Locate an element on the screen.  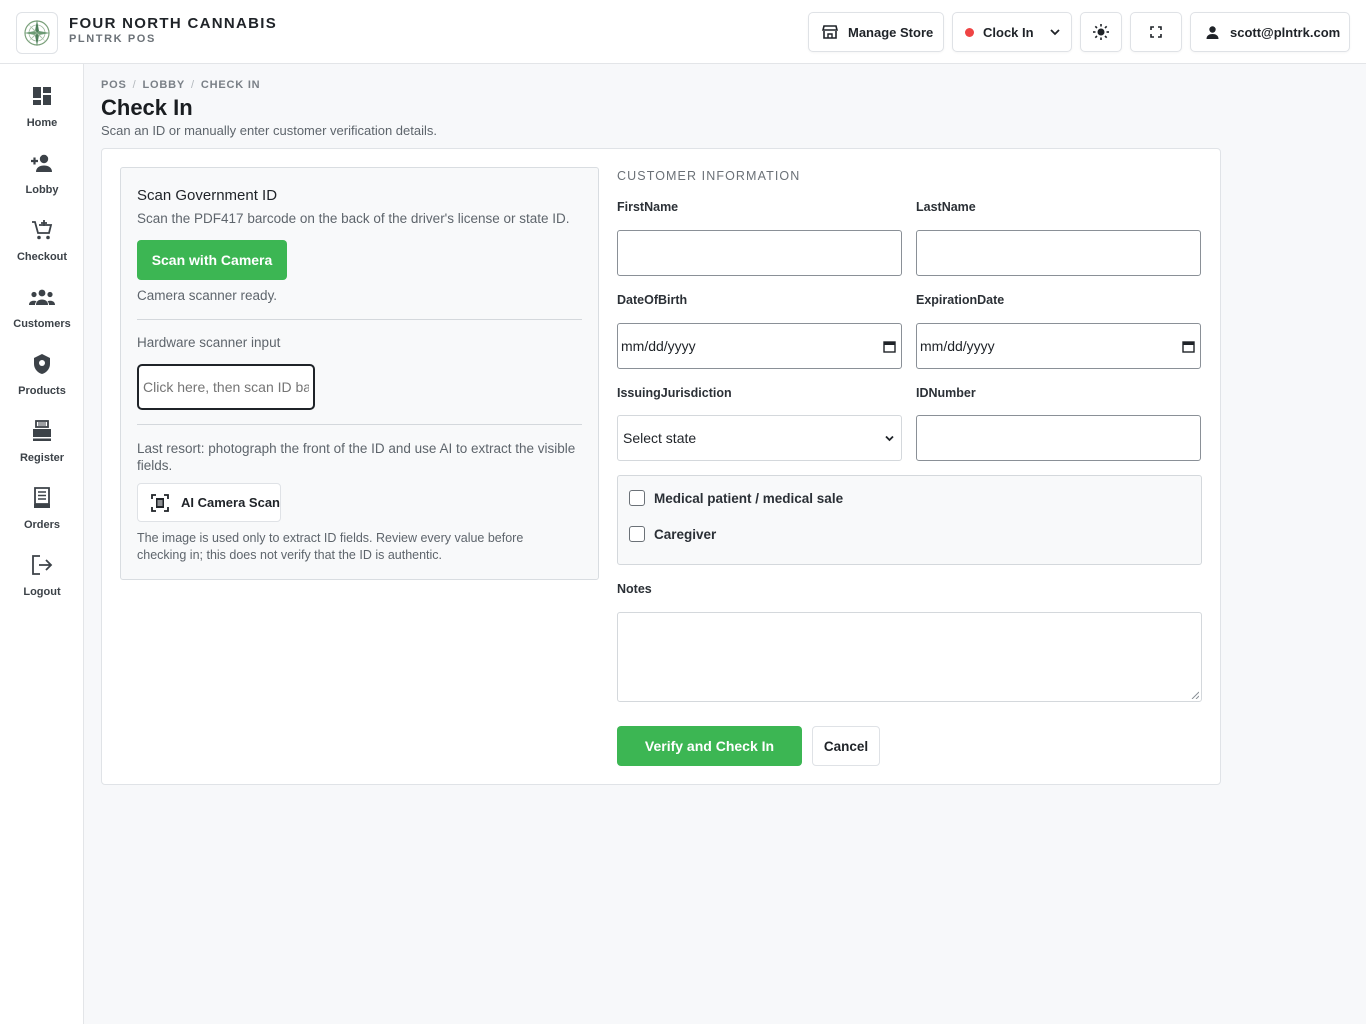
last-name-label: LastName is located at coordinates (946, 207).